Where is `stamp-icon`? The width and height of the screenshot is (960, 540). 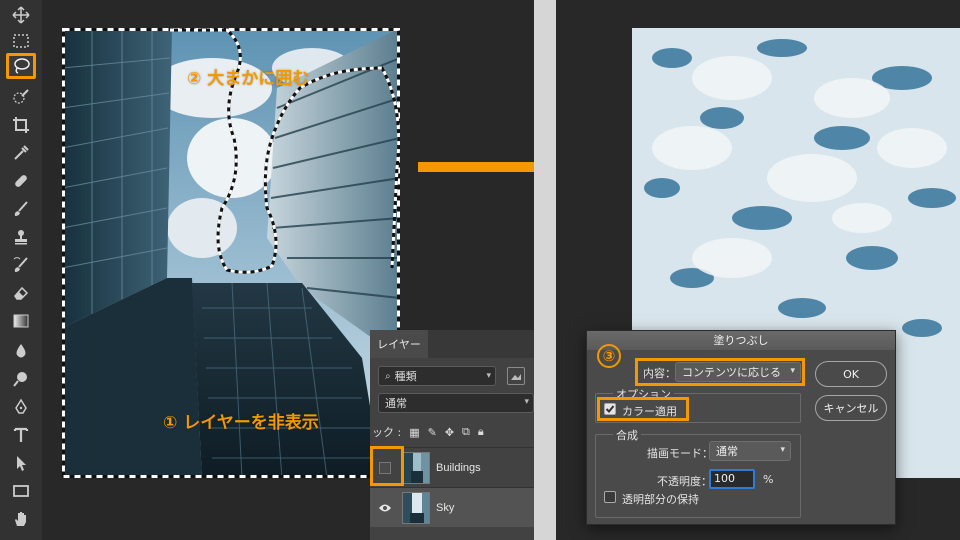
stamp-icon is located at coordinates (21, 237).